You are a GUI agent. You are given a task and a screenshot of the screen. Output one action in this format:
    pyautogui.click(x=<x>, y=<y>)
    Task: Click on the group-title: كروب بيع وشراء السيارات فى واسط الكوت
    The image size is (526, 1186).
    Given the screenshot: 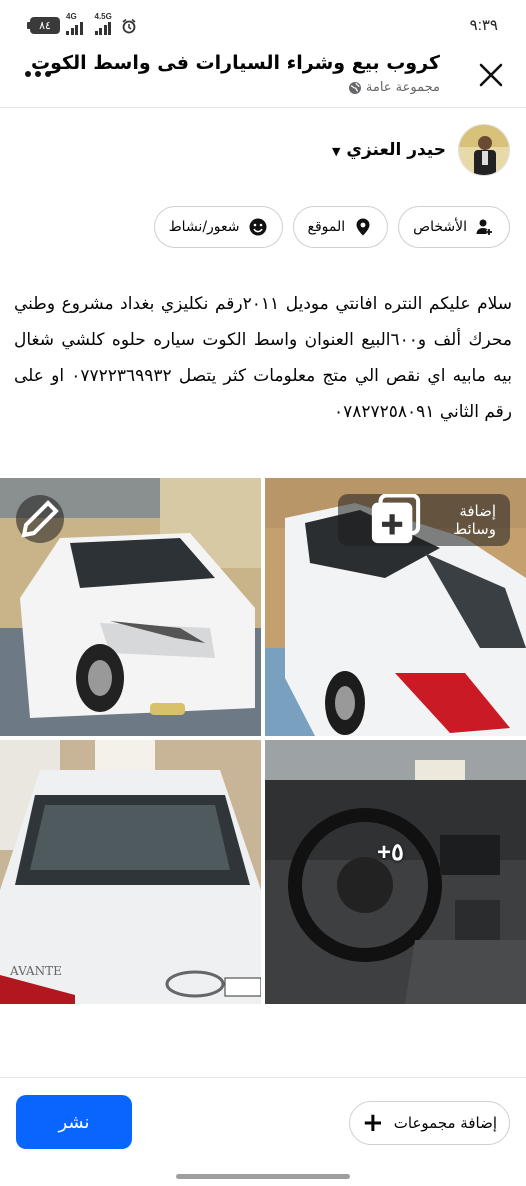 What is the action you would take?
    pyautogui.click(x=235, y=63)
    